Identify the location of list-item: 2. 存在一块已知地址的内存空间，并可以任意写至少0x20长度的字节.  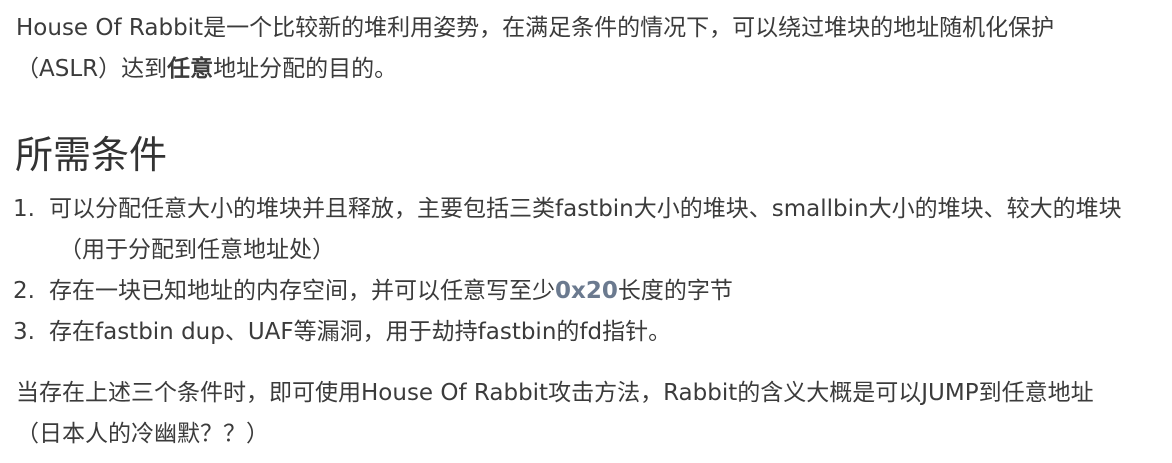
(586, 291).